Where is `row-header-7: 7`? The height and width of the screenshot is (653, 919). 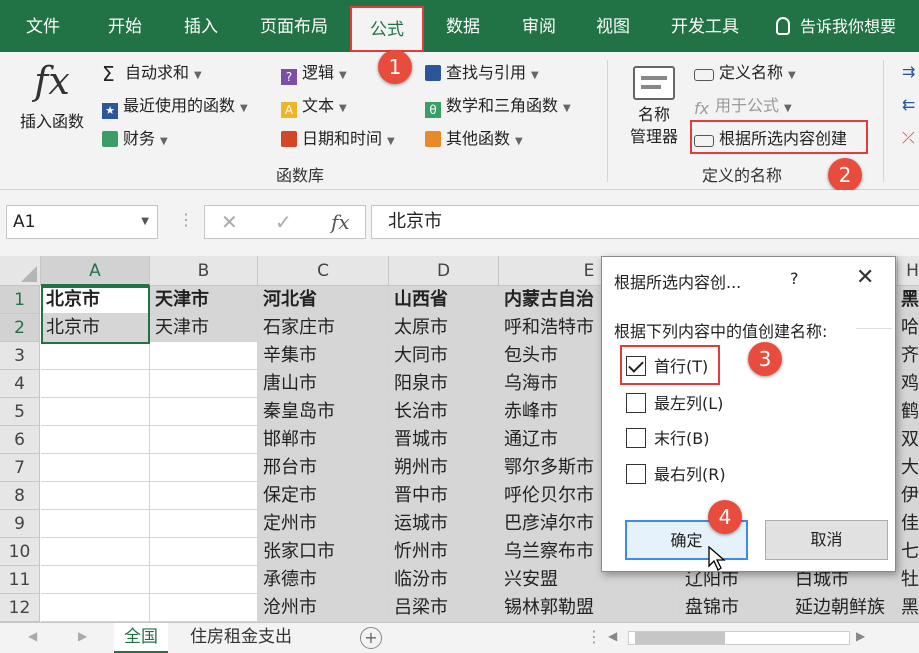 row-header-7: 7 is located at coordinates (20, 468).